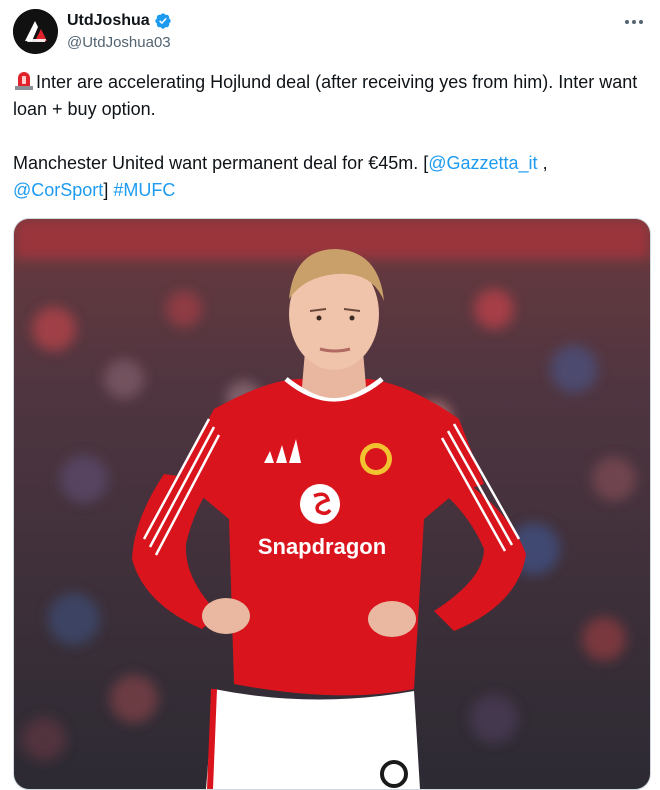  What do you see at coordinates (322, 546) in the screenshot?
I see `shirt-sponsor-text: Snapdragon` at bounding box center [322, 546].